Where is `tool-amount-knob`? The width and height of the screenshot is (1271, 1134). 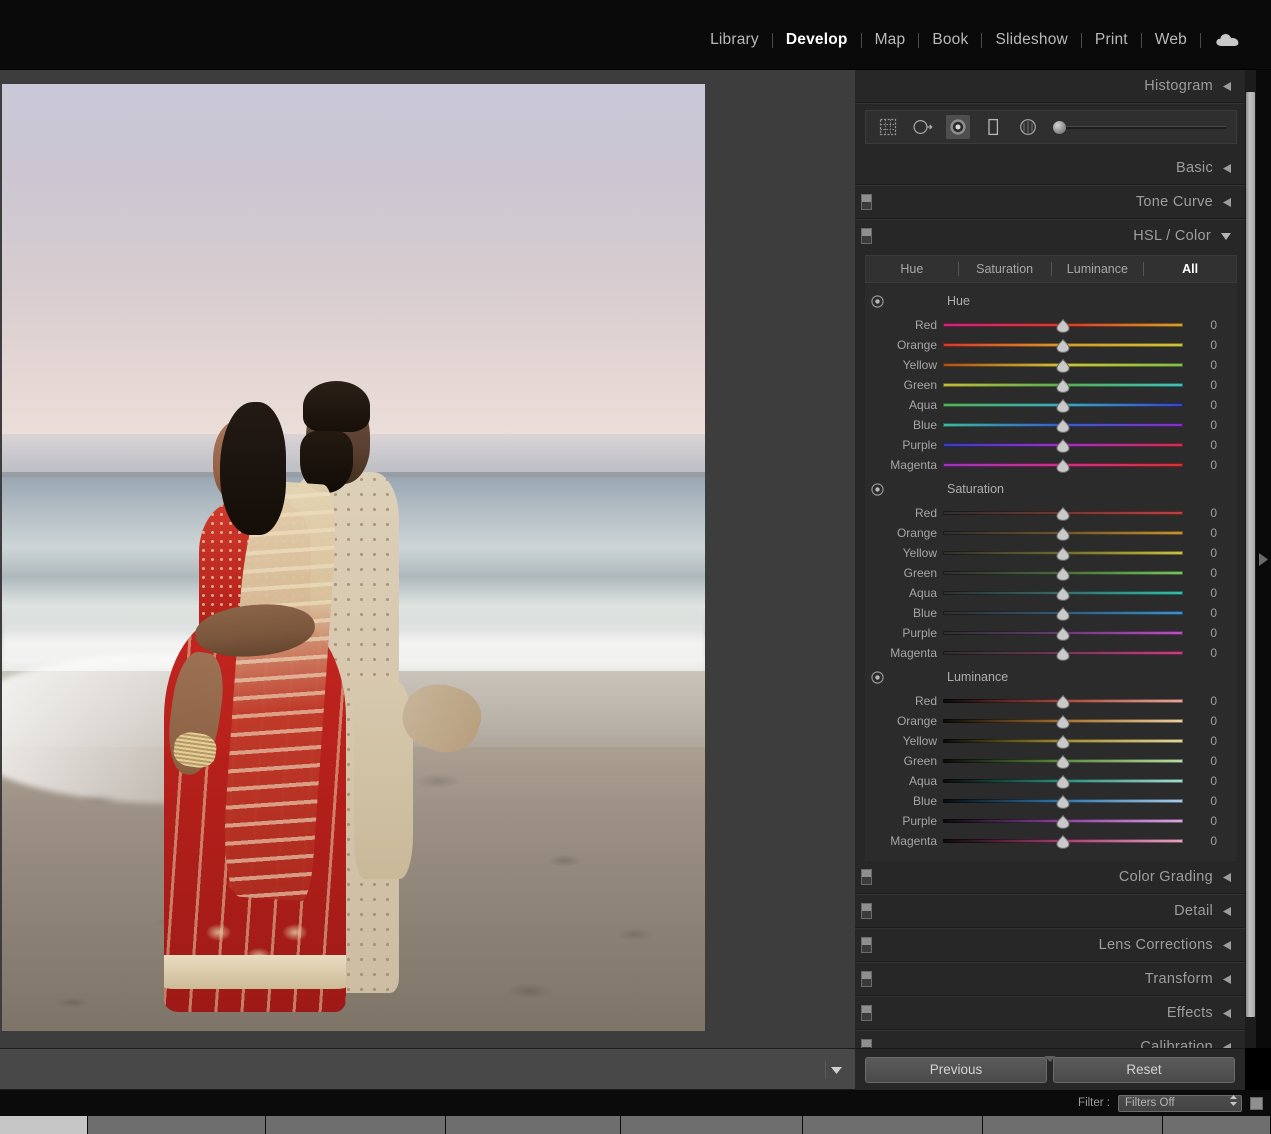 tool-amount-knob is located at coordinates (1059, 127).